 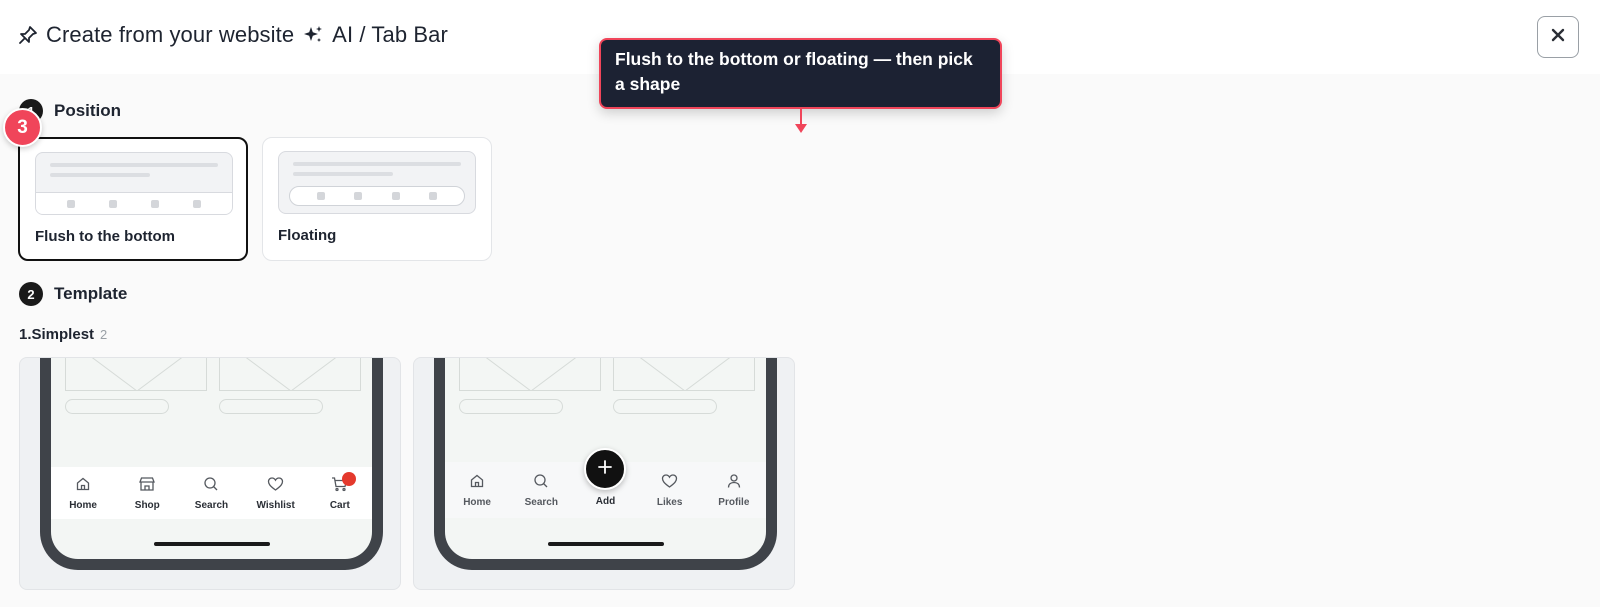 What do you see at coordinates (275, 505) in the screenshot?
I see `tab-label: Wishlist` at bounding box center [275, 505].